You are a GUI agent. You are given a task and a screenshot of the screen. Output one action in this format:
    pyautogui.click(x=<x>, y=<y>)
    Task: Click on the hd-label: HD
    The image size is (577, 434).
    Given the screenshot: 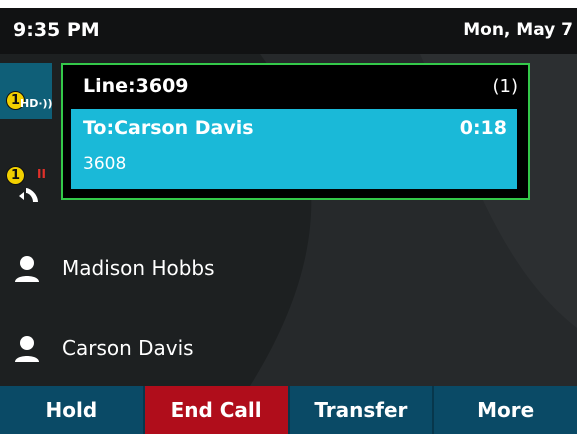 What is the action you would take?
    pyautogui.click(x=29, y=103)
    